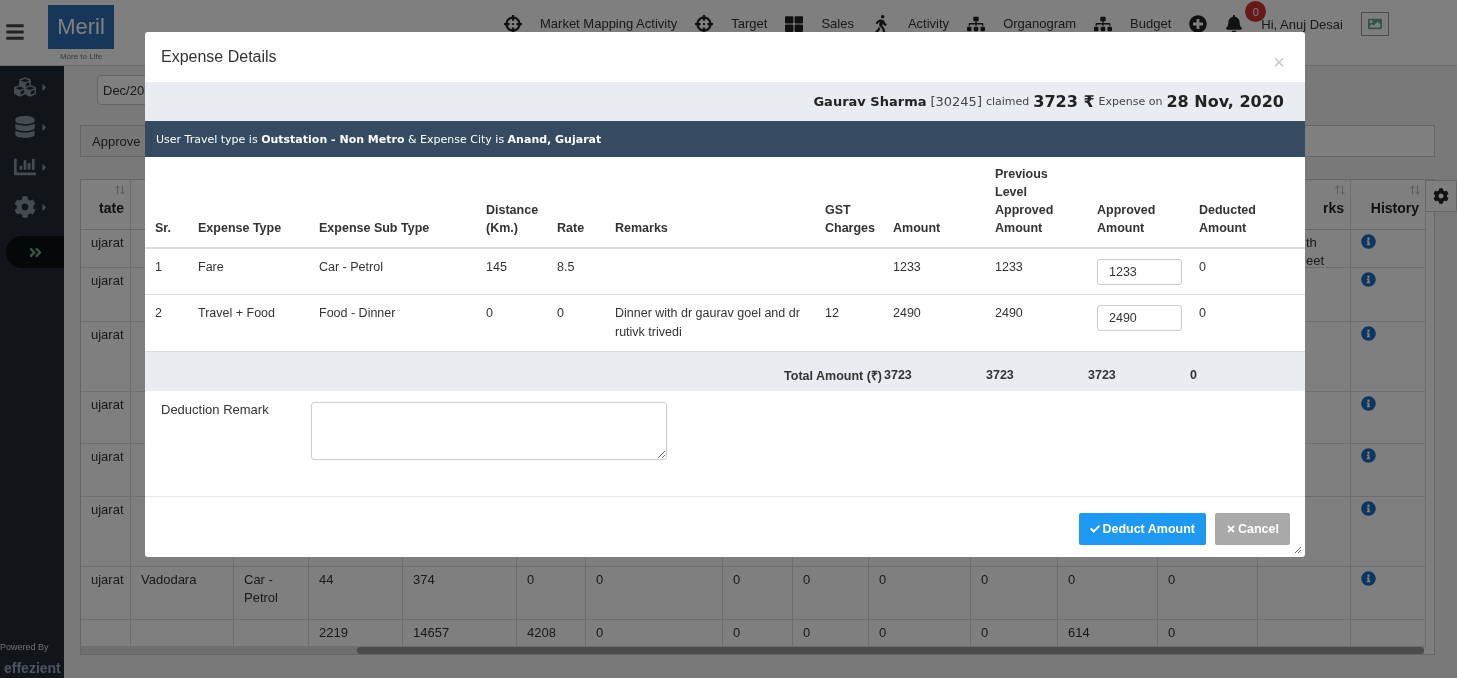 The height and width of the screenshot is (678, 1457). Describe the element at coordinates (158, 267) in the screenshot. I see `table-cell: 1` at that location.